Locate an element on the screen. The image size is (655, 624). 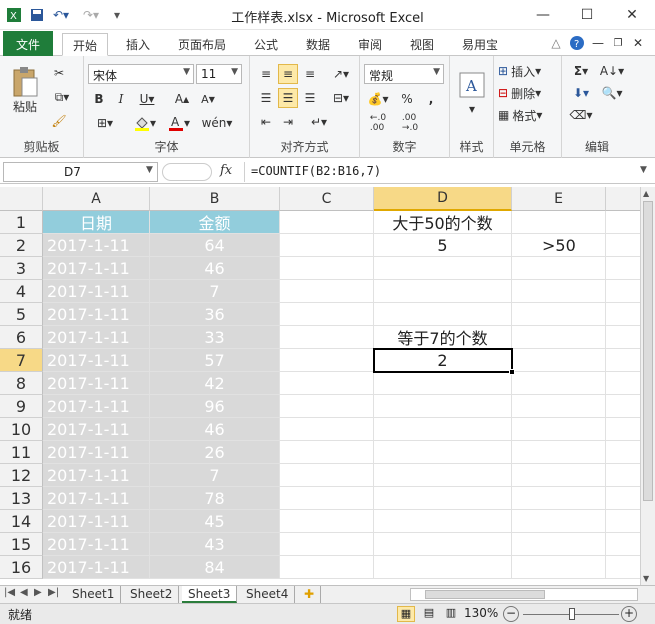
row-header-11: 11 is located at coordinates (21, 452).